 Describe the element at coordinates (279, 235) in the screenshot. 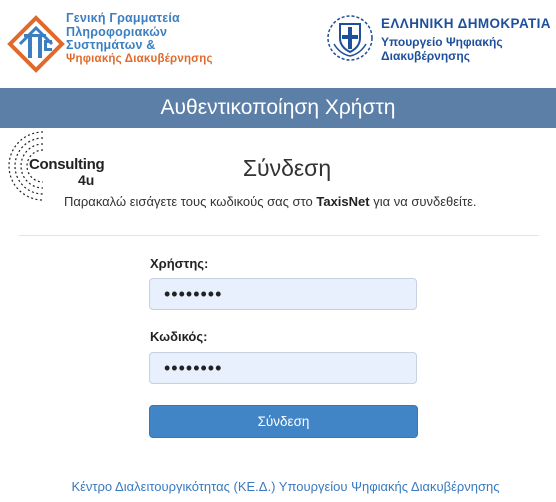

I see `divider` at that location.